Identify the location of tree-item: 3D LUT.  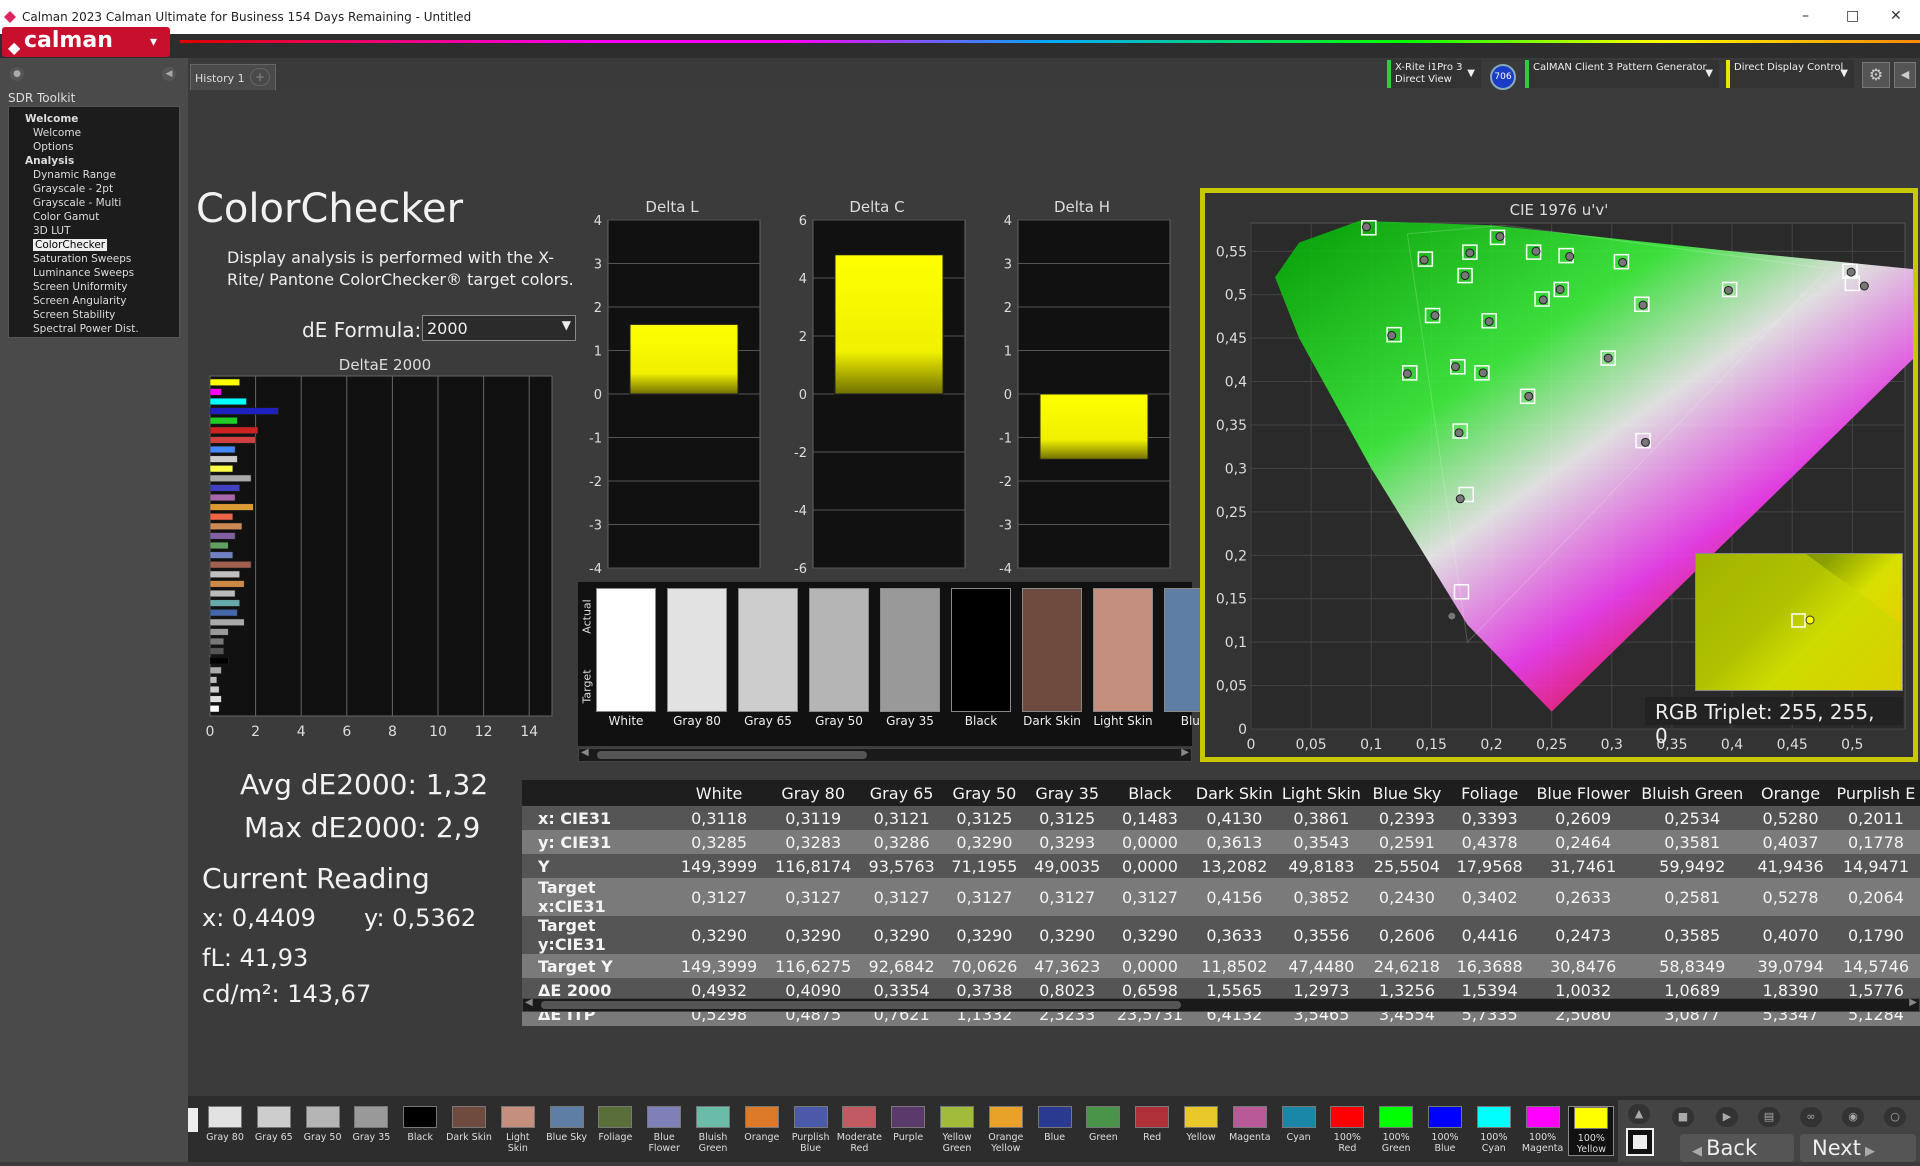
(52, 231).